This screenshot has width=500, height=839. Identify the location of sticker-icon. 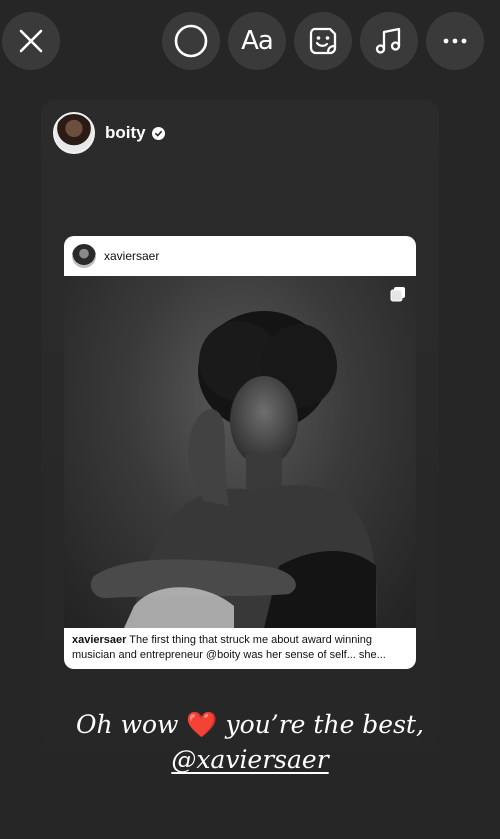
(323, 41).